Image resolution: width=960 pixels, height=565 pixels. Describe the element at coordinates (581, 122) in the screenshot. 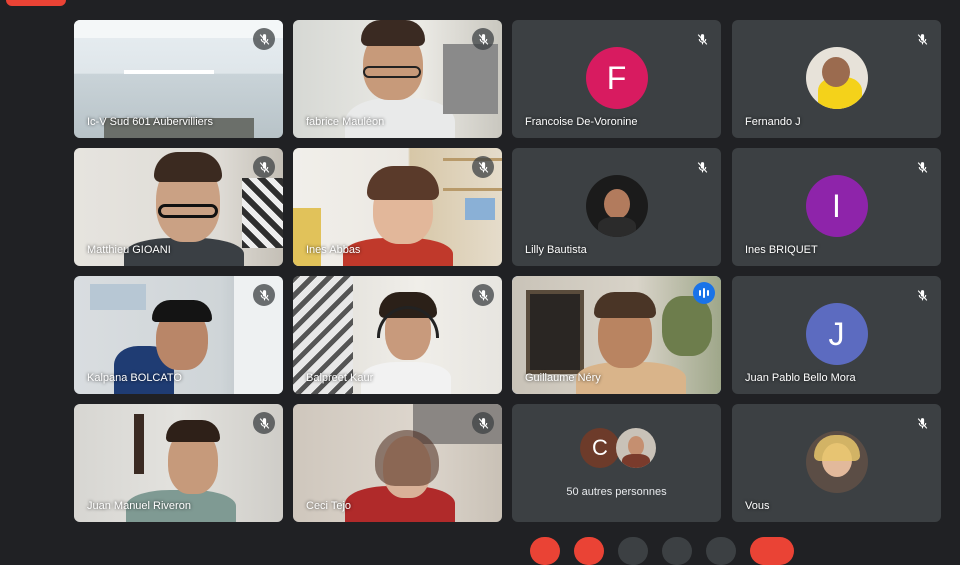

I see `participant-name: Francoise De-Voronine` at that location.